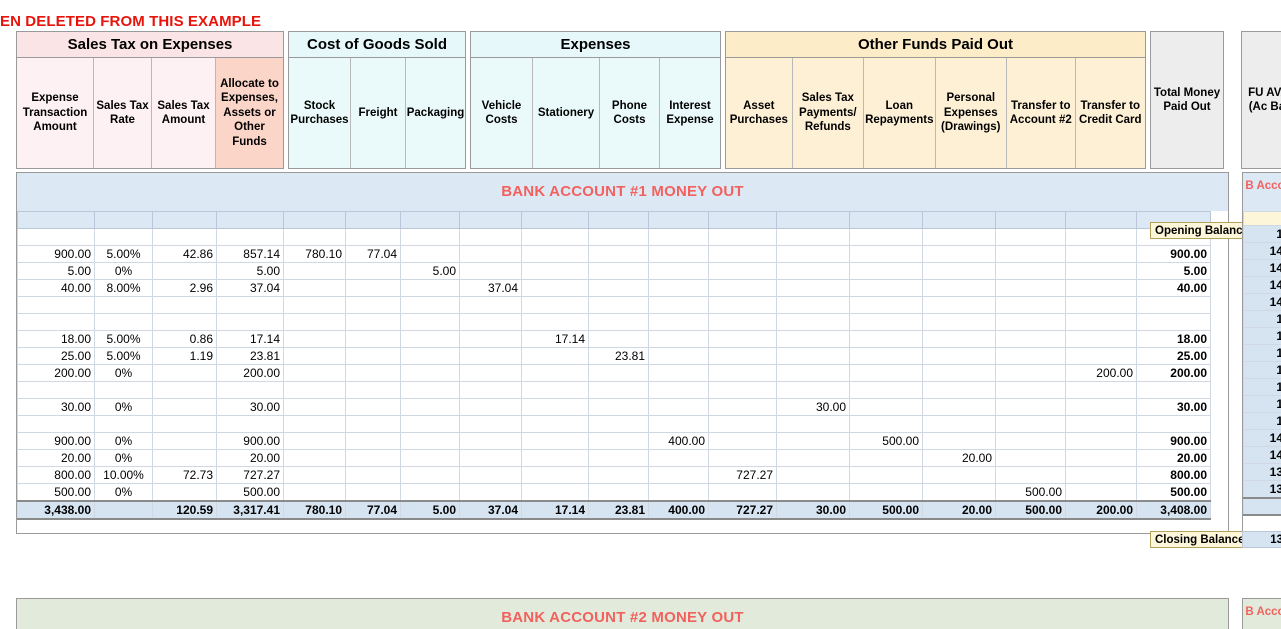 This screenshot has width=1281, height=629. I want to click on cell-expense: 800.00, so click(56, 475).